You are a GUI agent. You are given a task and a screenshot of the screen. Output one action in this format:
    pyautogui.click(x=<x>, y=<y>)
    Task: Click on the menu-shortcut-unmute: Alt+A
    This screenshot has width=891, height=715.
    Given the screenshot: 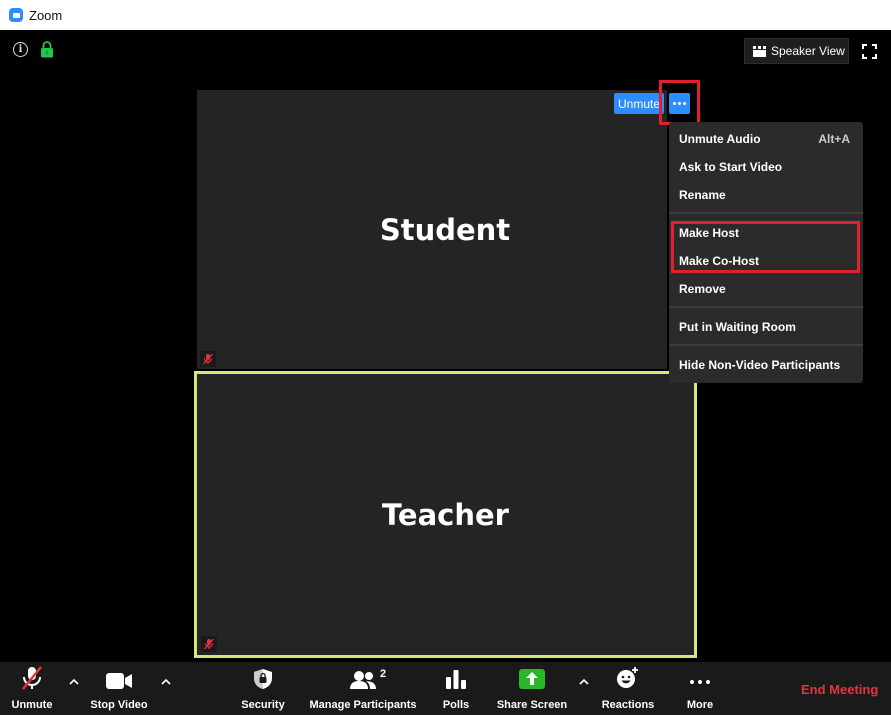 What is the action you would take?
    pyautogui.click(x=834, y=139)
    